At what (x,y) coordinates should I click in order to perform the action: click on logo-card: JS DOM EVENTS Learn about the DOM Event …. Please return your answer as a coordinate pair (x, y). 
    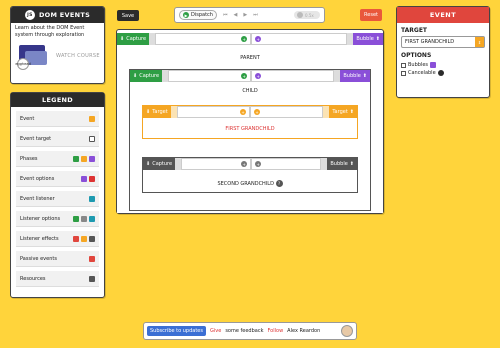
    Looking at the image, I should click on (57, 45).